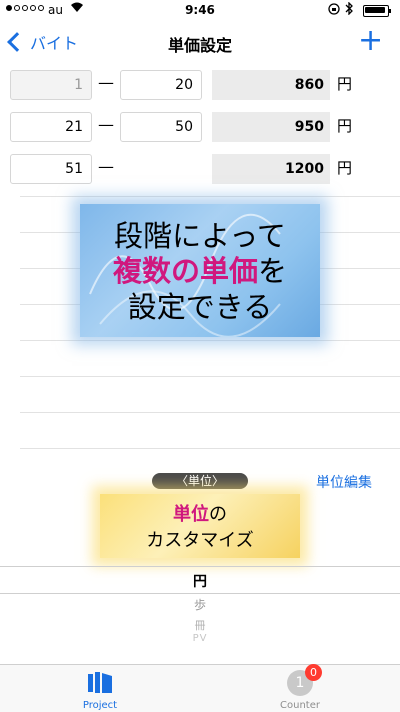 This screenshot has height=712, width=400. I want to click on promo-suffix: を, so click(273, 271).